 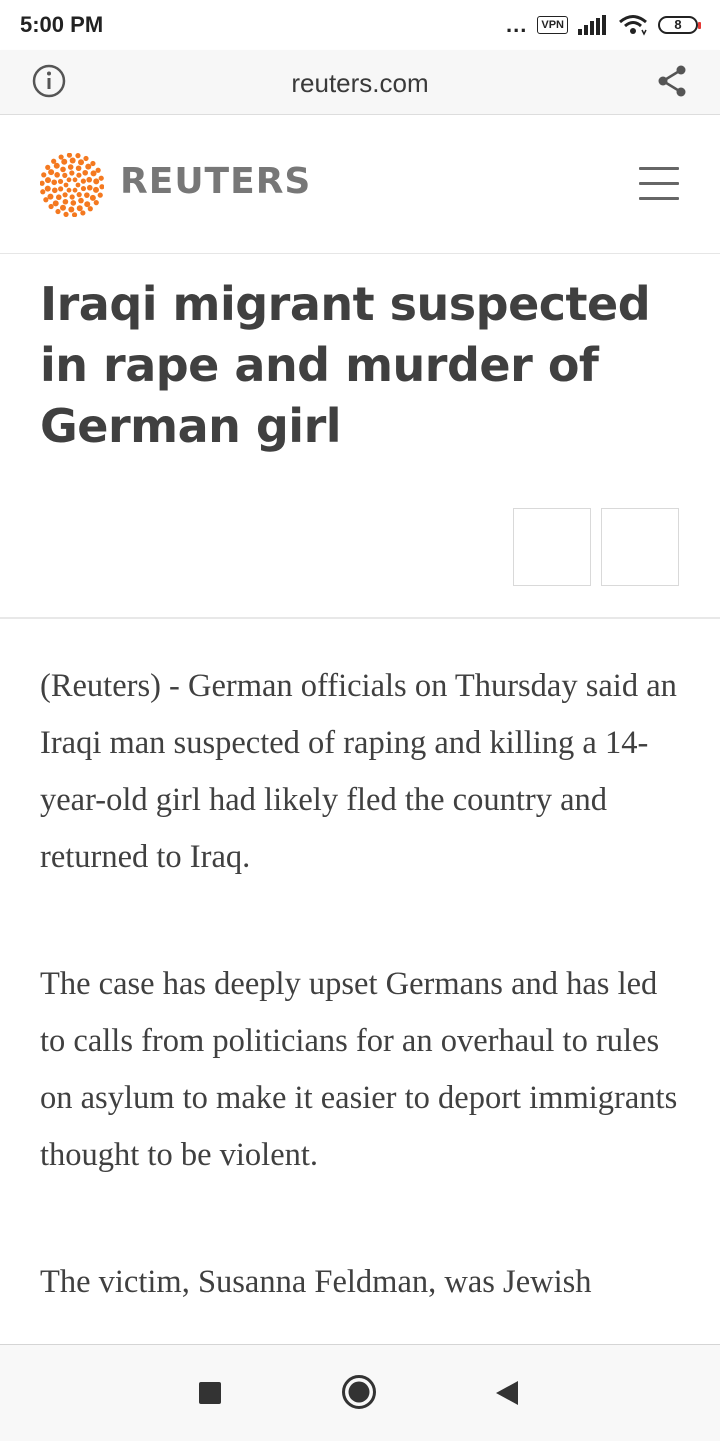 I want to click on vpn-badge: VPN, so click(x=552, y=25).